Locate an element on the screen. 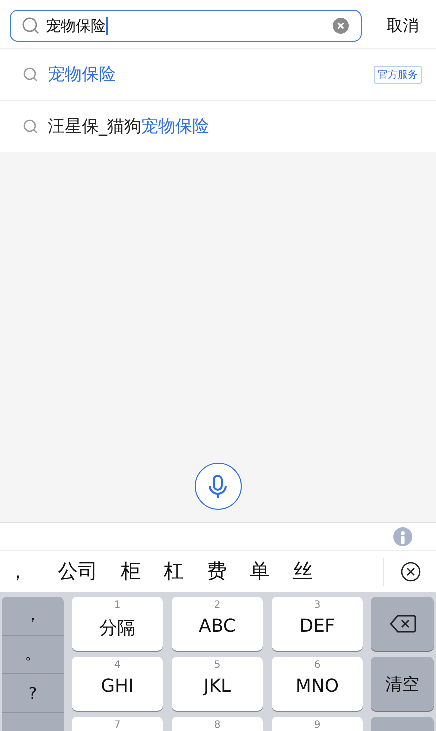  keypad-key: 8 is located at coordinates (217, 724).